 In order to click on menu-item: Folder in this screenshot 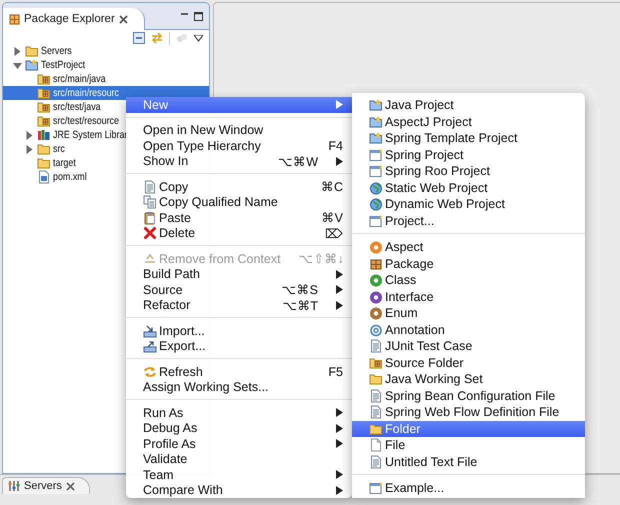, I will do `click(468, 428)`.